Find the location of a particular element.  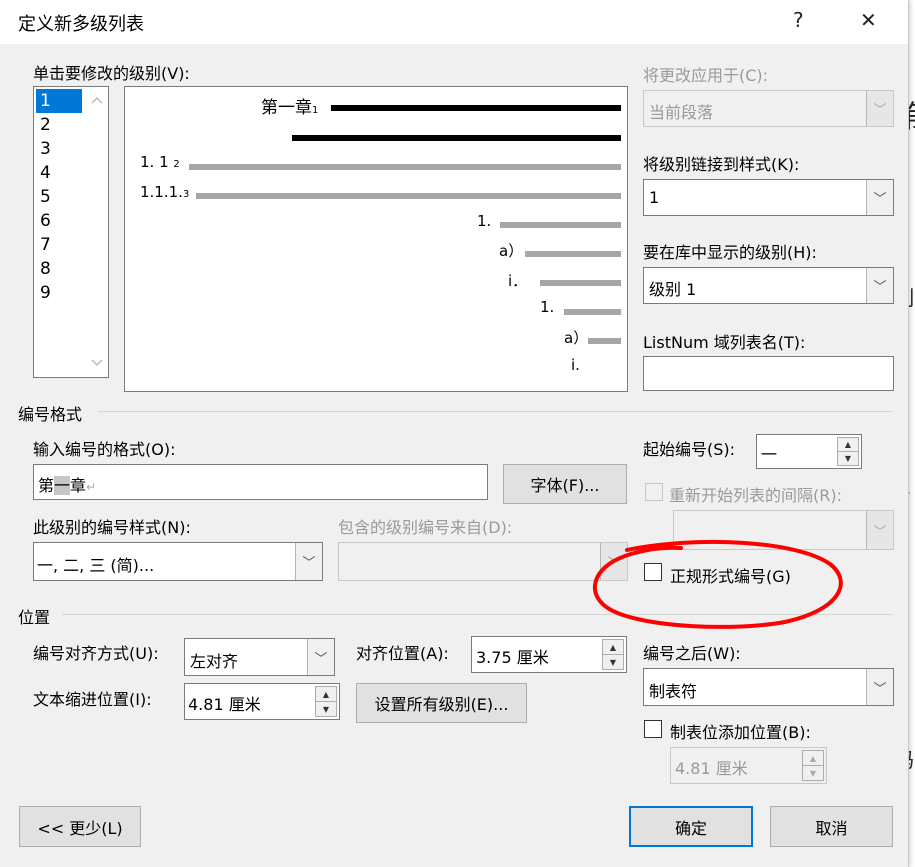

gallery-level-dropdown: 级别 1 ﹀ is located at coordinates (768, 285).